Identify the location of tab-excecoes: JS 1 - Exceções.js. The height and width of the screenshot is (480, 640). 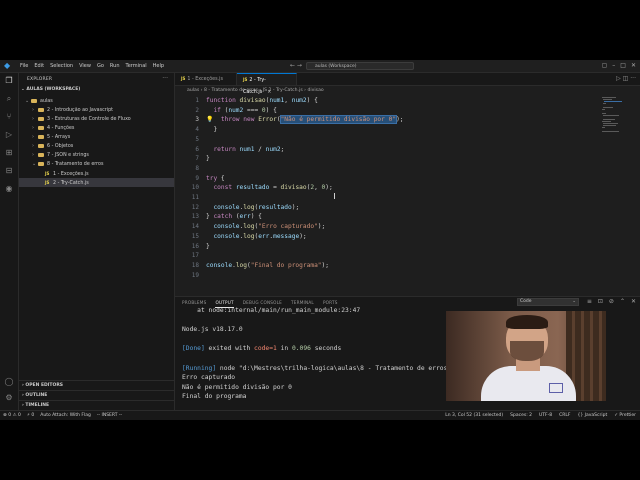
(206, 79).